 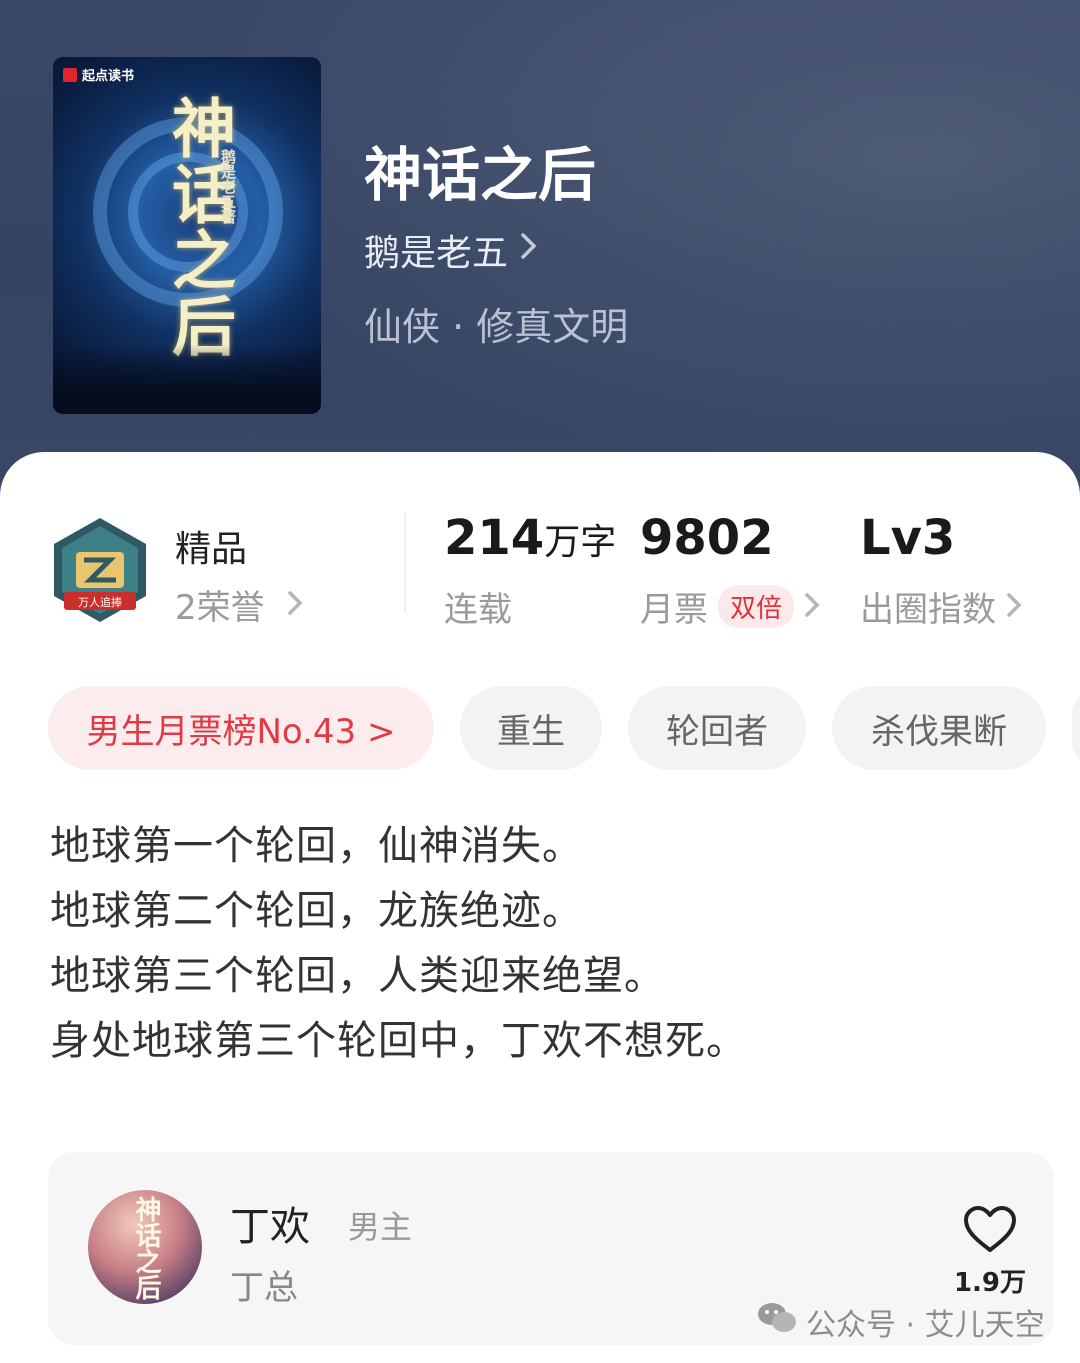 I want to click on word-count: 214万字, so click(x=530, y=538).